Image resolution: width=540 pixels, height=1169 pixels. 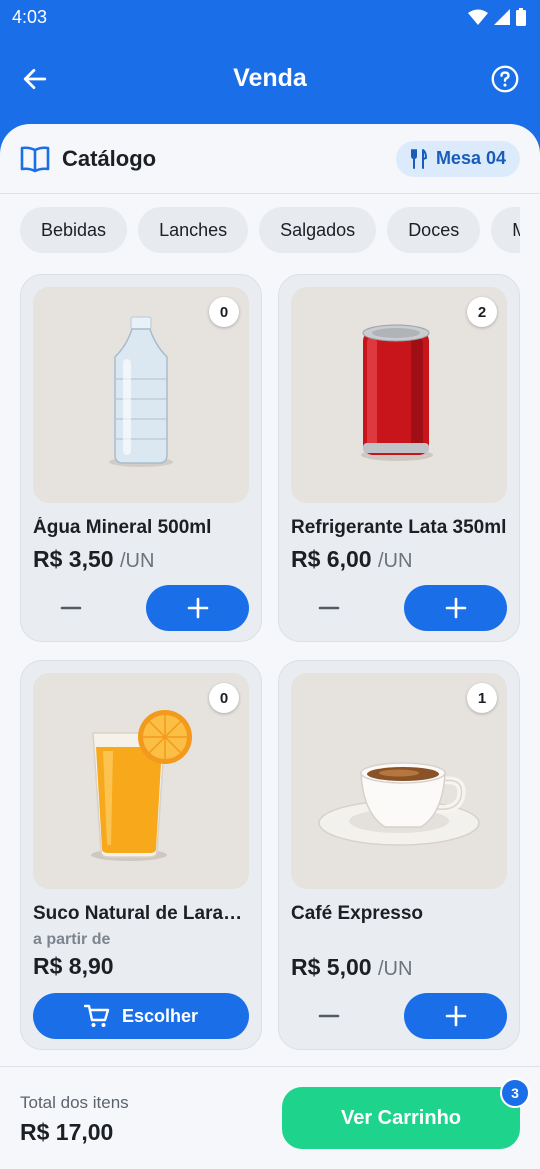 I want to click on app-bar: Venda, so click(x=270, y=79).